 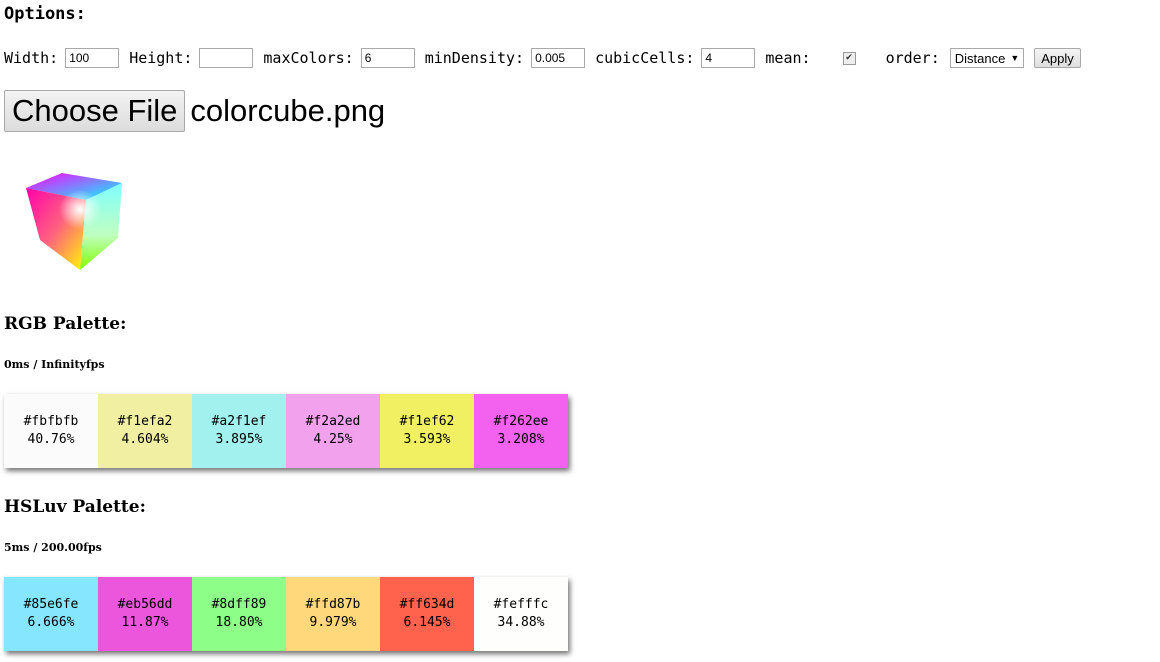 I want to click on rgb-timing: 0ms / Infinityfps, so click(x=54, y=364).